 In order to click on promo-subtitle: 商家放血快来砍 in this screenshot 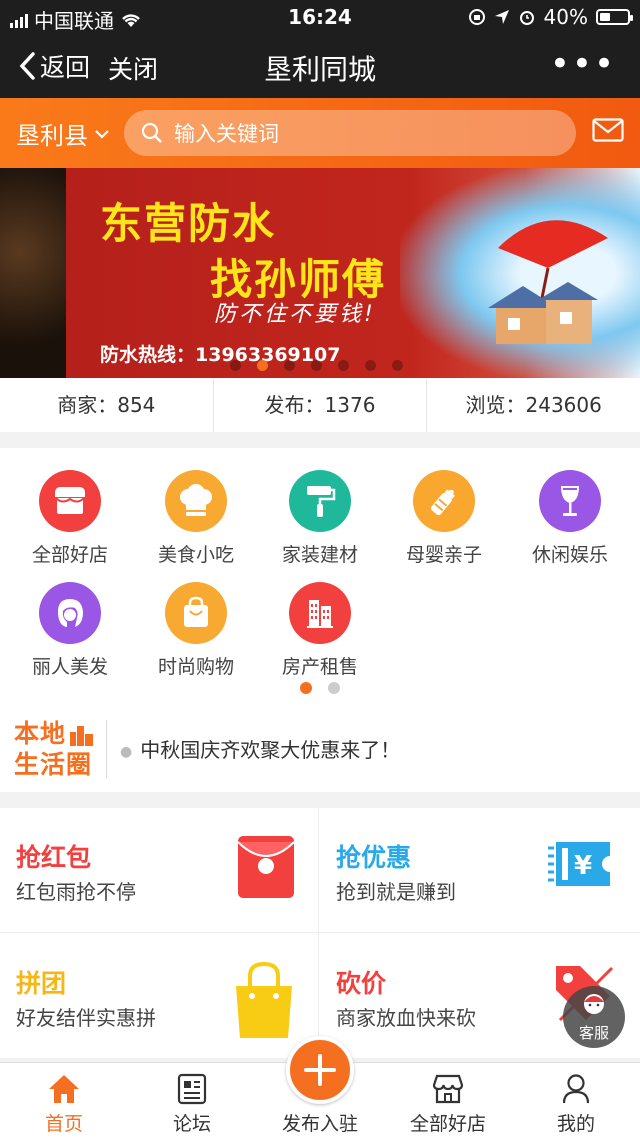, I will do `click(406, 1018)`.